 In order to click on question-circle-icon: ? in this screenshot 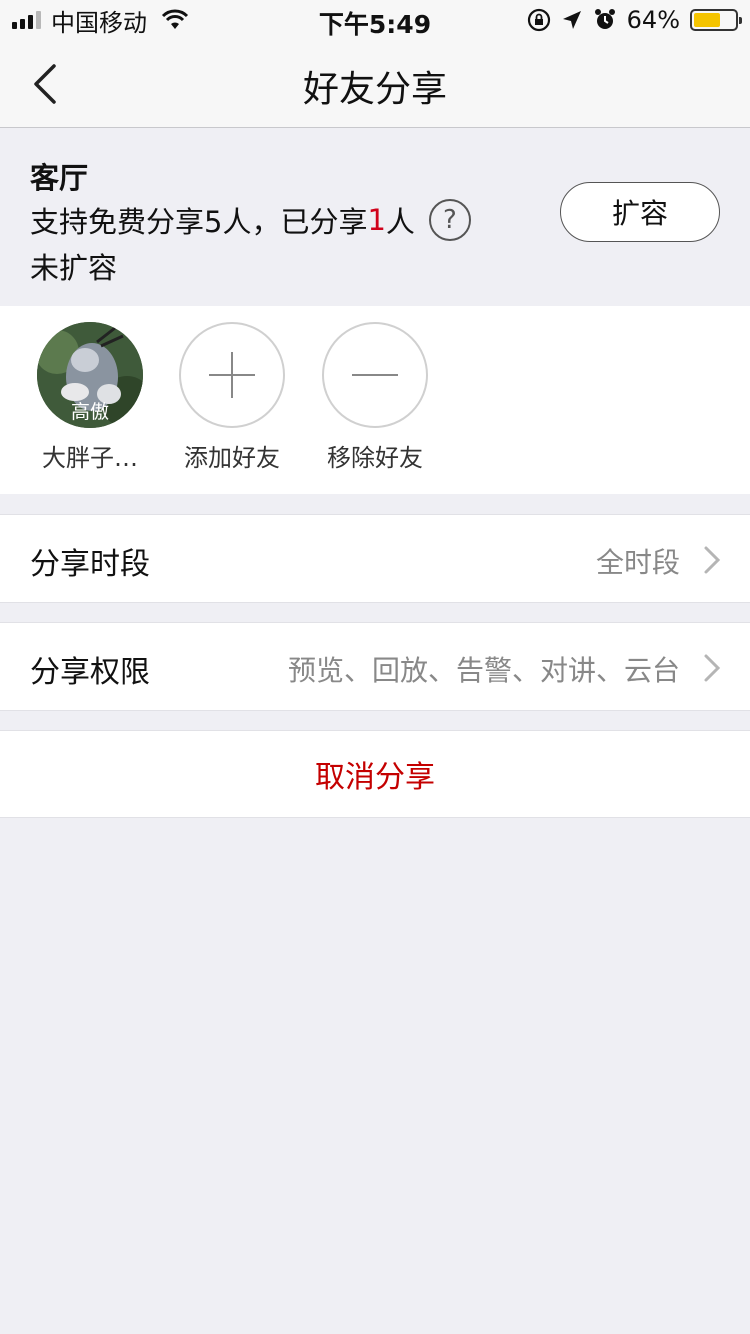, I will do `click(449, 220)`.